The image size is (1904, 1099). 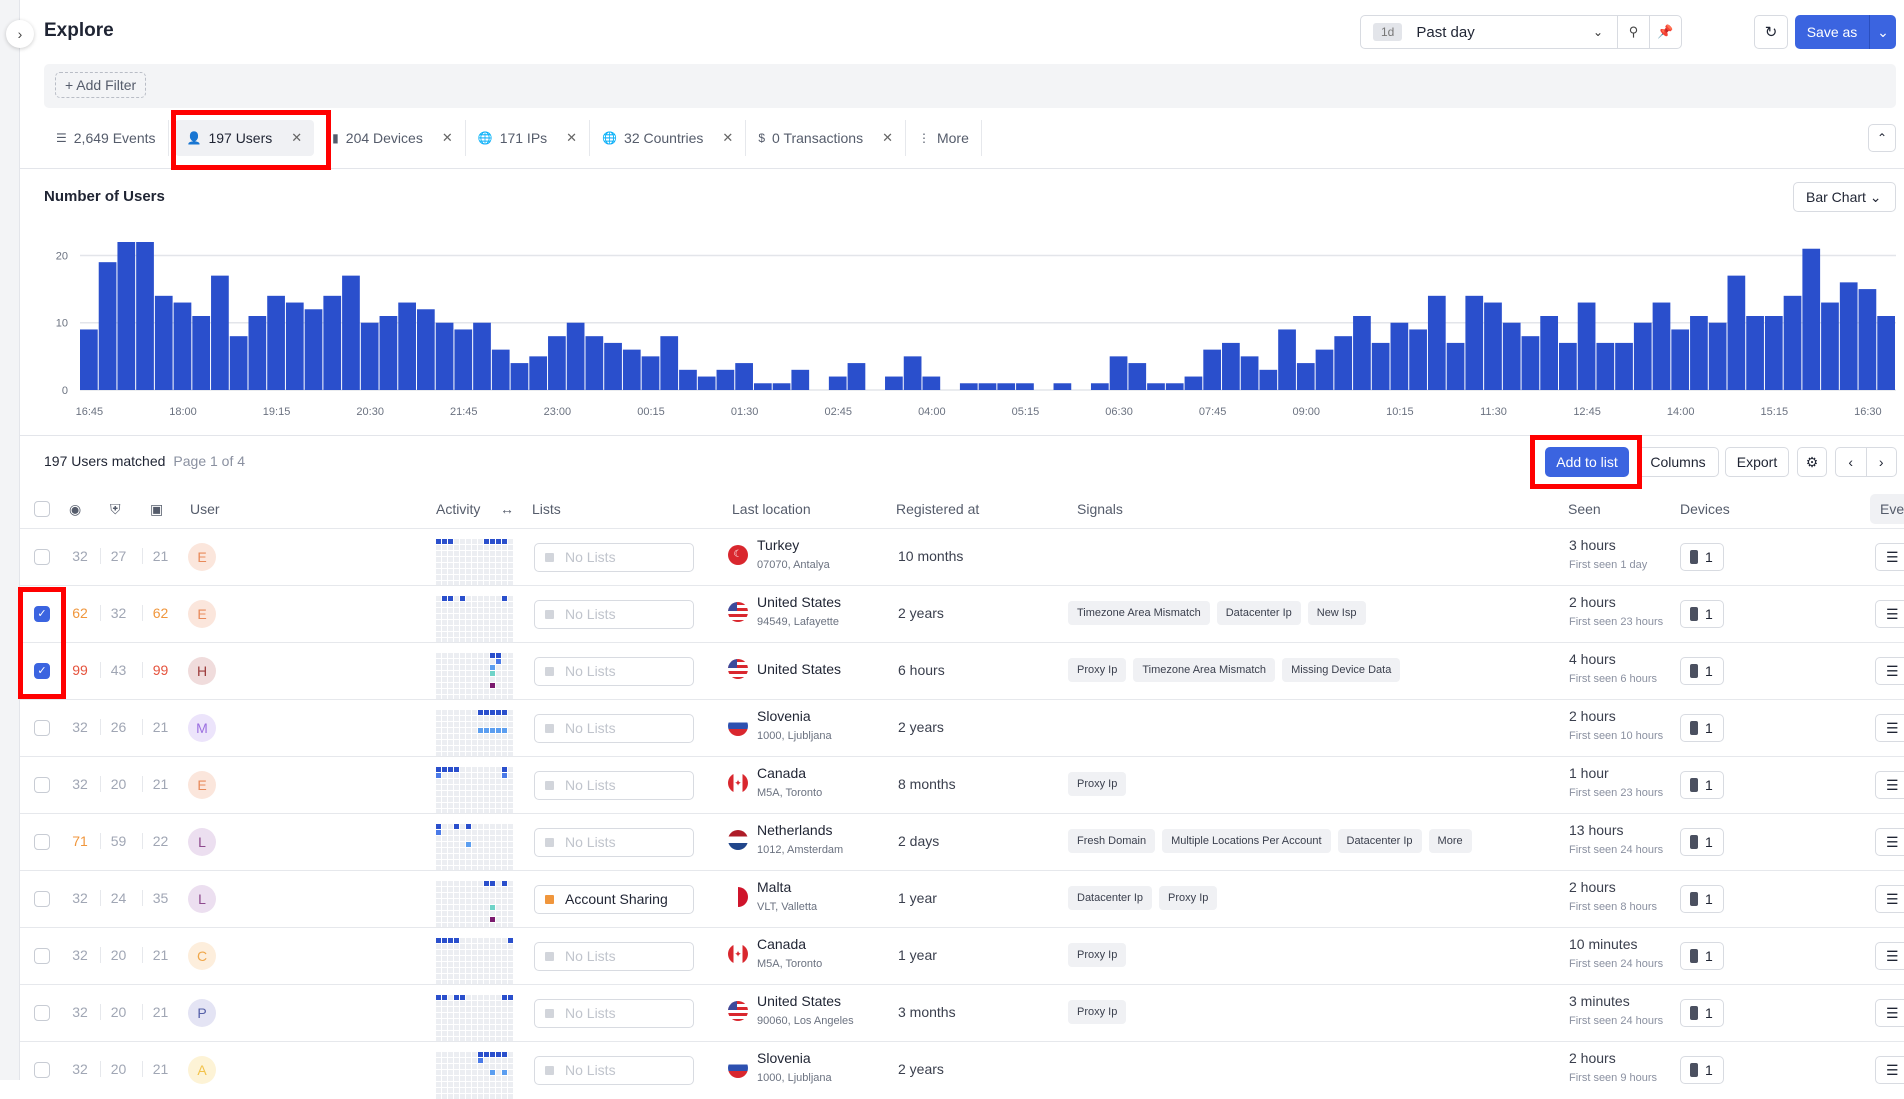 I want to click on refresh-button: ↻, so click(x=1771, y=32).